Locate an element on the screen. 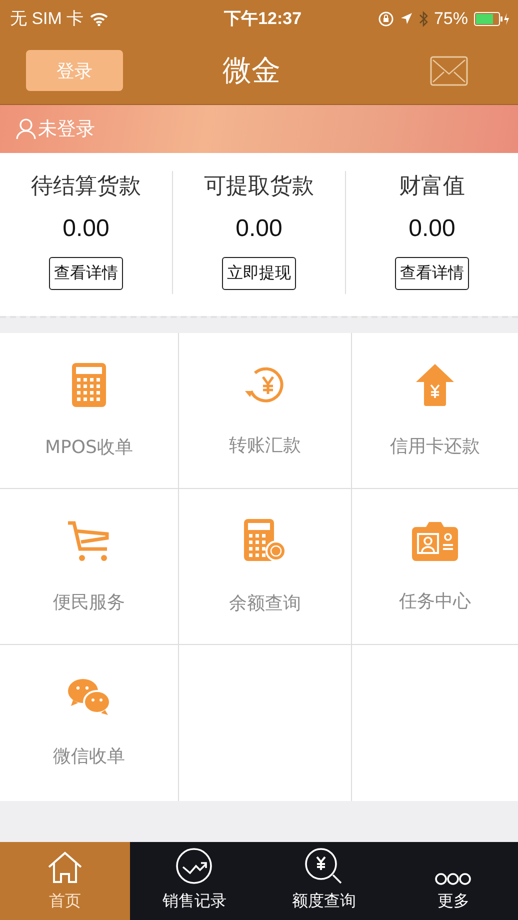 This screenshot has height=920, width=518. service-tile: 便民服务 is located at coordinates (89, 567).